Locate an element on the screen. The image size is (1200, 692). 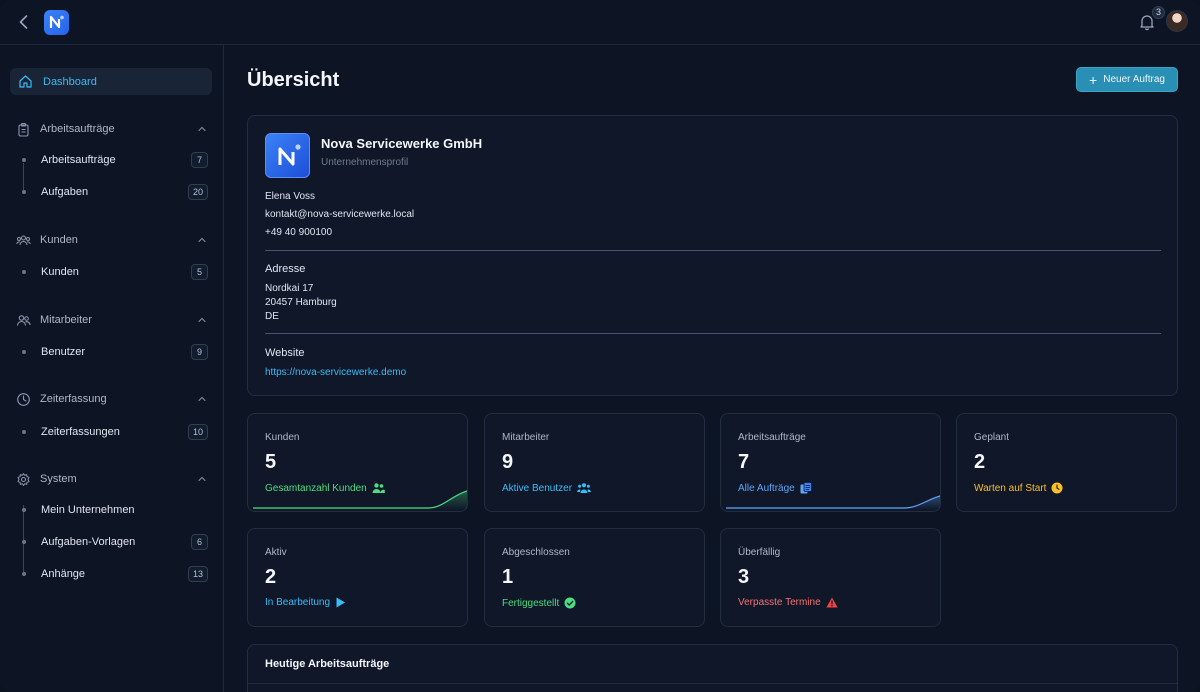
stat-label: Geplant is located at coordinates (992, 437).